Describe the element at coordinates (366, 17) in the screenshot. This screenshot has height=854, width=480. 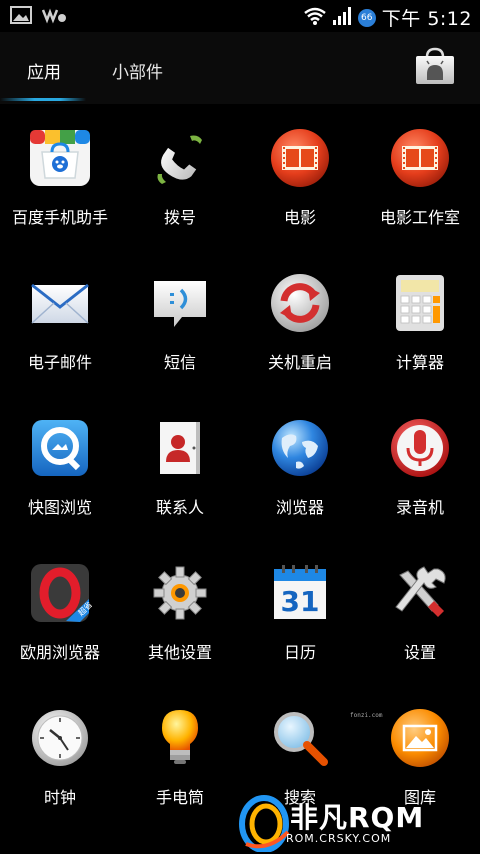
I see `battery-badge: 66` at that location.